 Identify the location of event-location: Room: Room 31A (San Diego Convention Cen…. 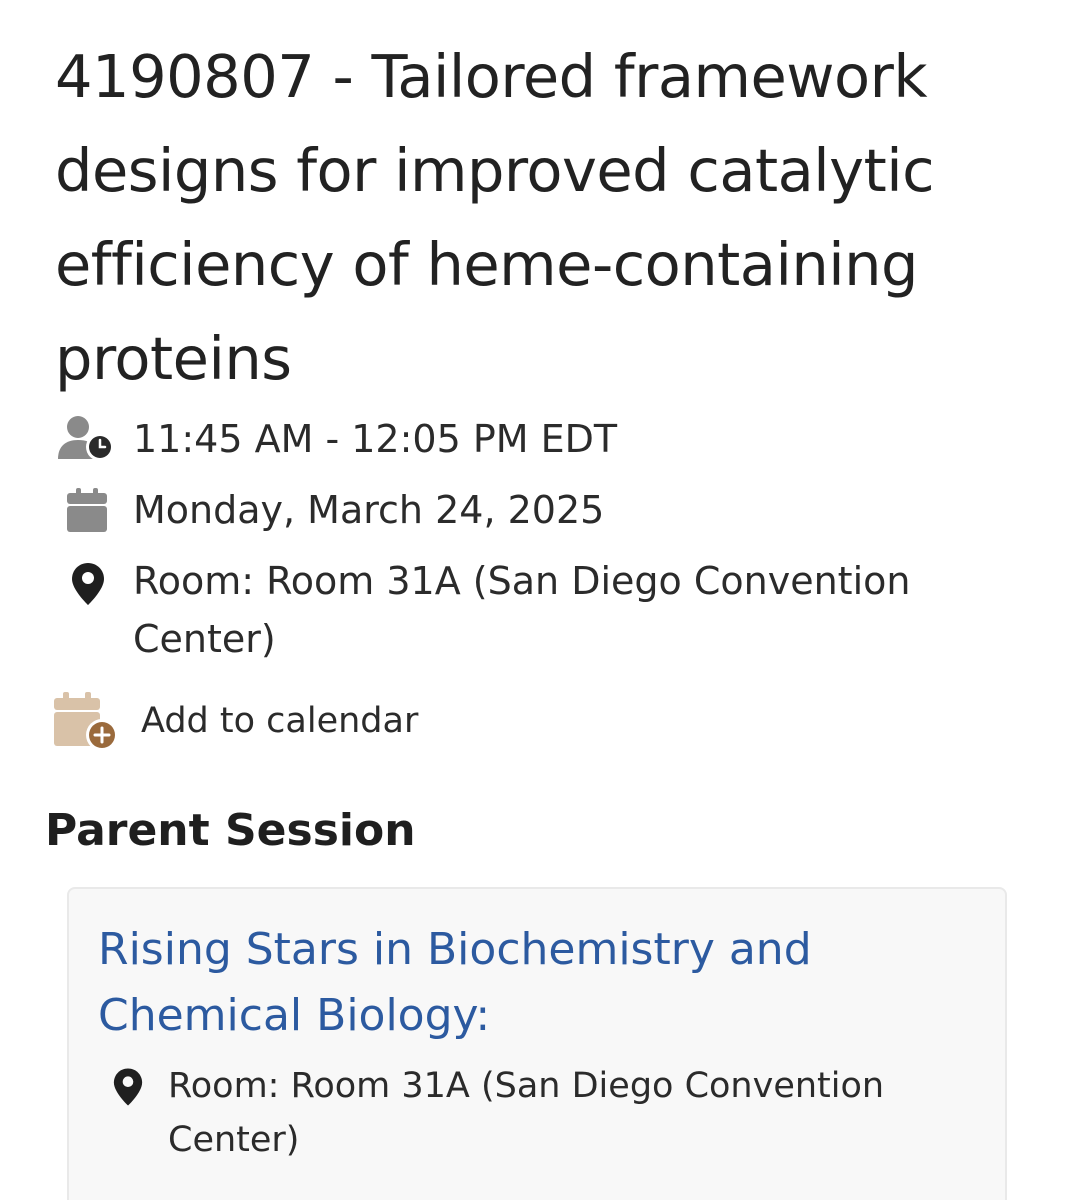
(522, 610).